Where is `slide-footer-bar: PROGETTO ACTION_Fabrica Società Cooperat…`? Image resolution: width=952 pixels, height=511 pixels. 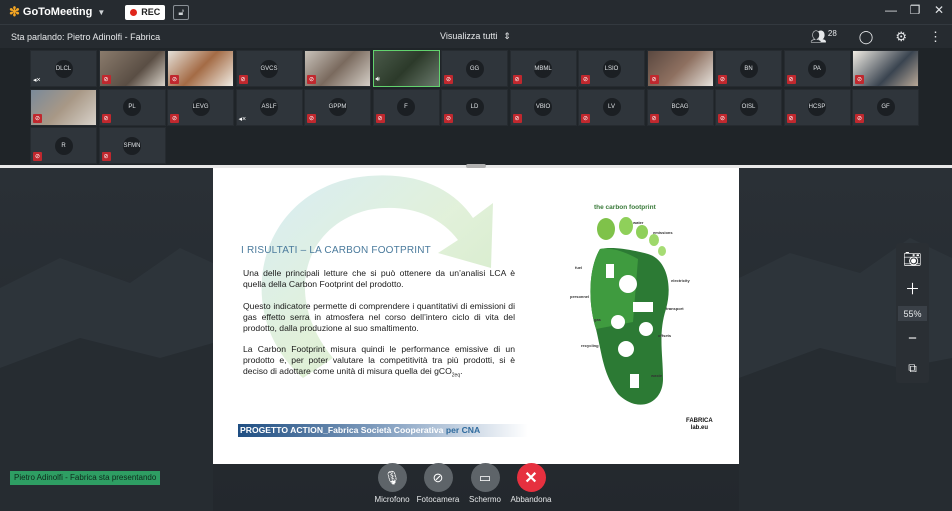 slide-footer-bar: PROGETTO ACTION_Fabrica Società Cooperat… is located at coordinates (383, 430).